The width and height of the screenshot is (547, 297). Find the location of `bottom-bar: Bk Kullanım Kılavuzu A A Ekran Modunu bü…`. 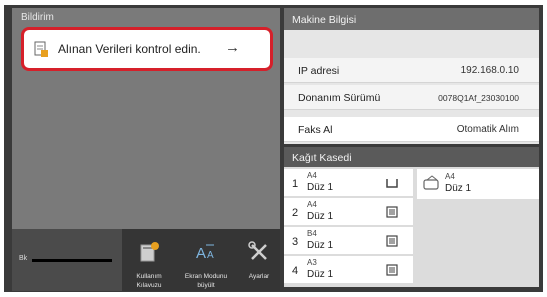

bottom-bar: Bk Kullanım Kılavuzu A A Ekran Modunu bü… is located at coordinates (146, 260).